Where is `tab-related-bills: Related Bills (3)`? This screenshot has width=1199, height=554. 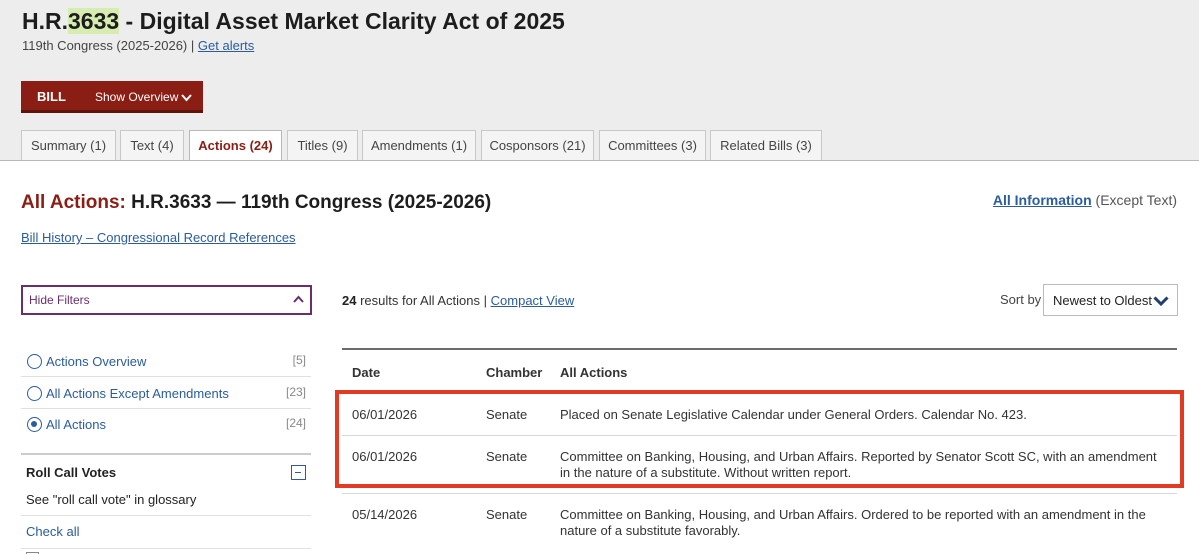 tab-related-bills: Related Bills (3) is located at coordinates (766, 145).